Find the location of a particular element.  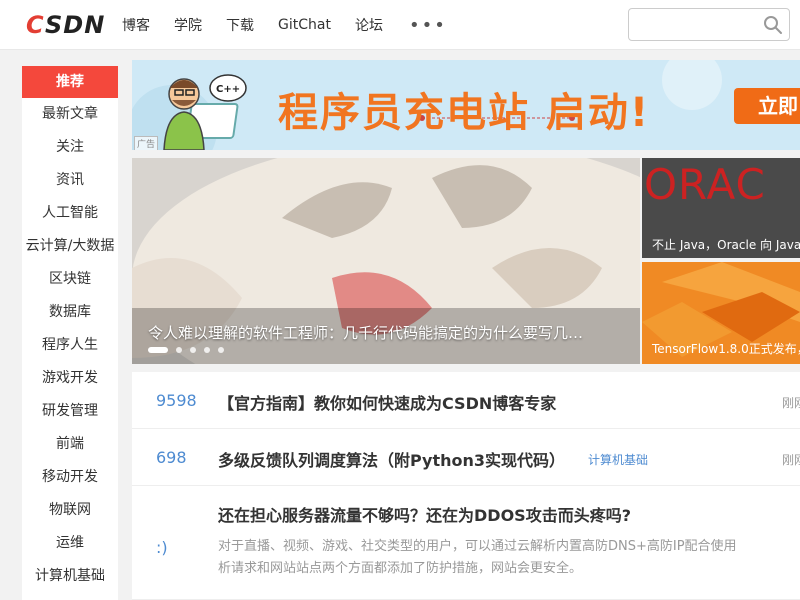

sidebar-item-frontend: 前端 is located at coordinates (70, 444).